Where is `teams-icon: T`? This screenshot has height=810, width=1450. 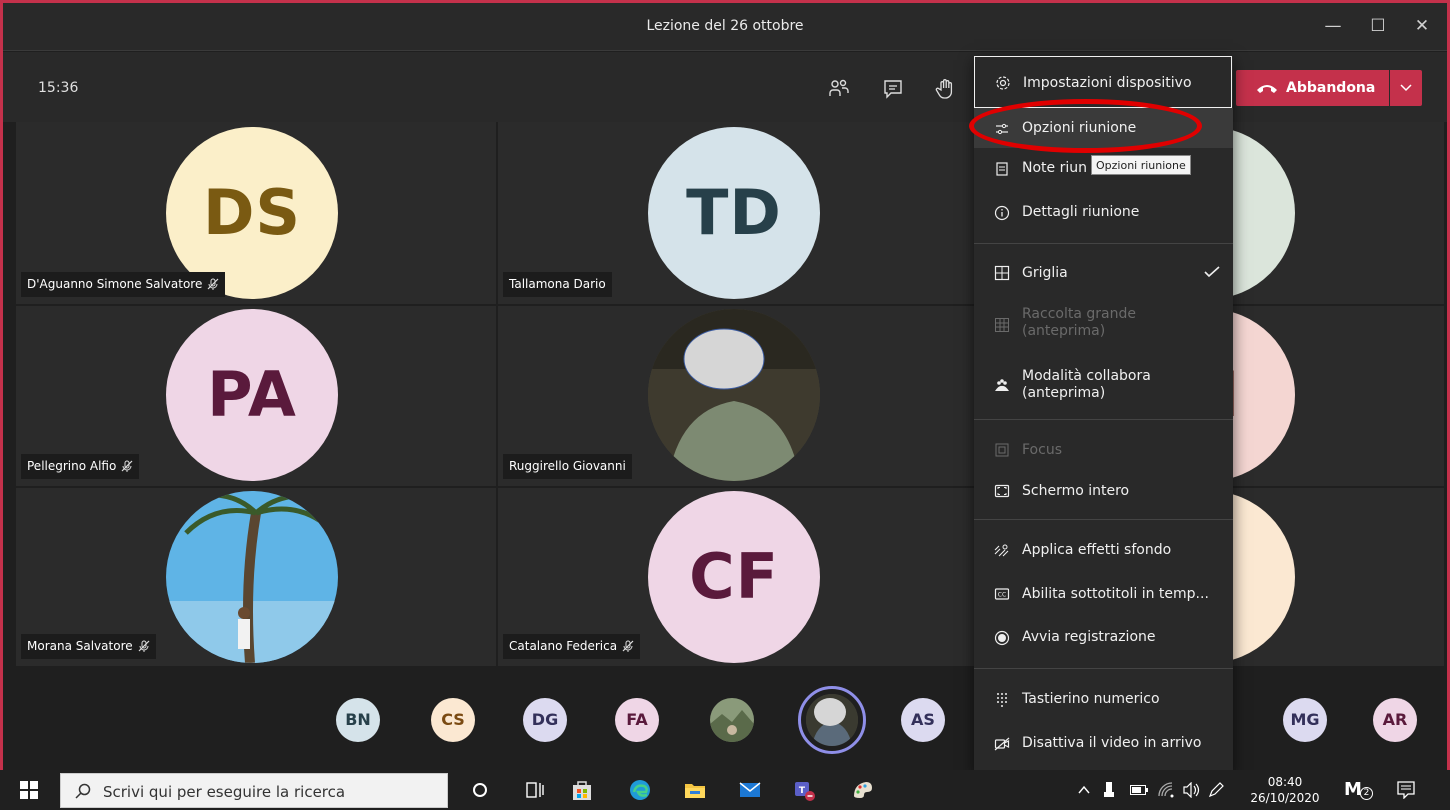
teams-icon: T is located at coordinates (804, 790).